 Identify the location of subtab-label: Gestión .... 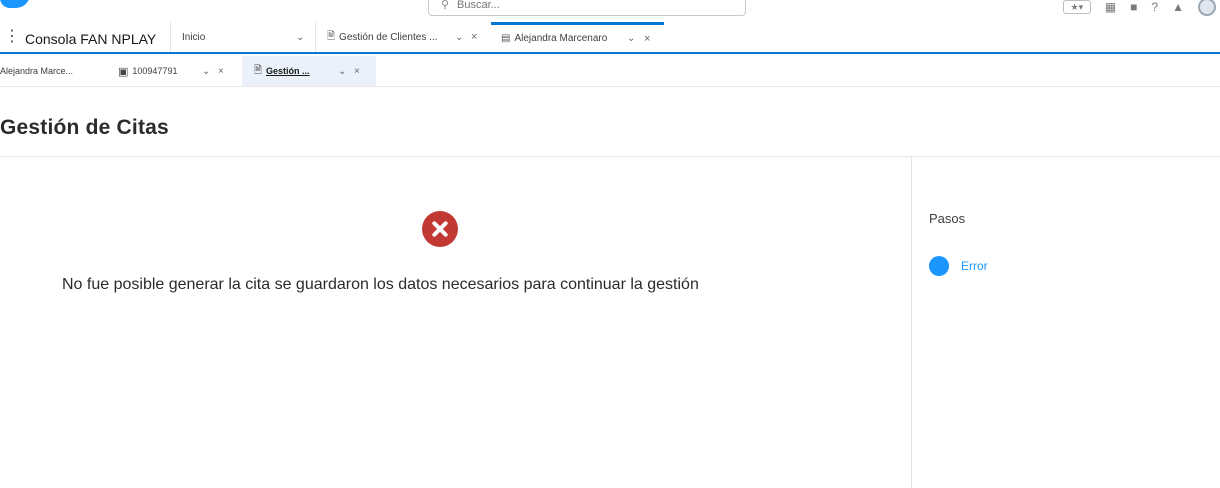
(288, 71).